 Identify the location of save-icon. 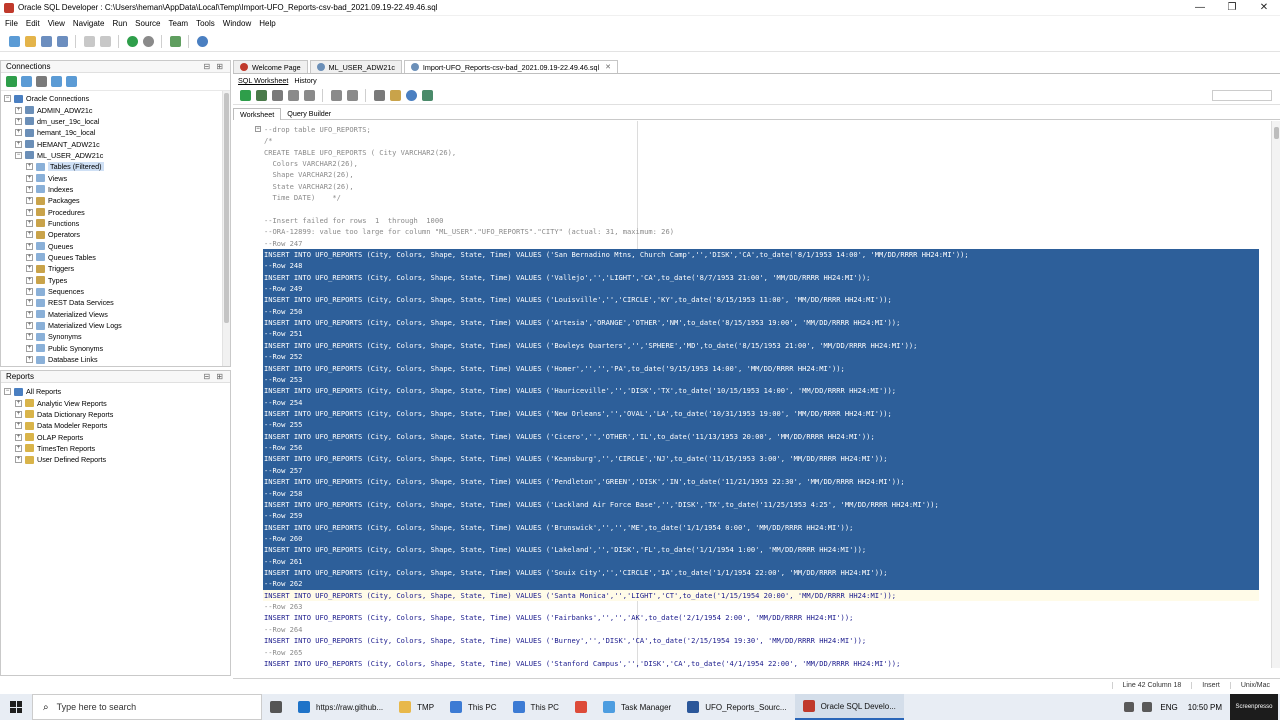
(46, 41).